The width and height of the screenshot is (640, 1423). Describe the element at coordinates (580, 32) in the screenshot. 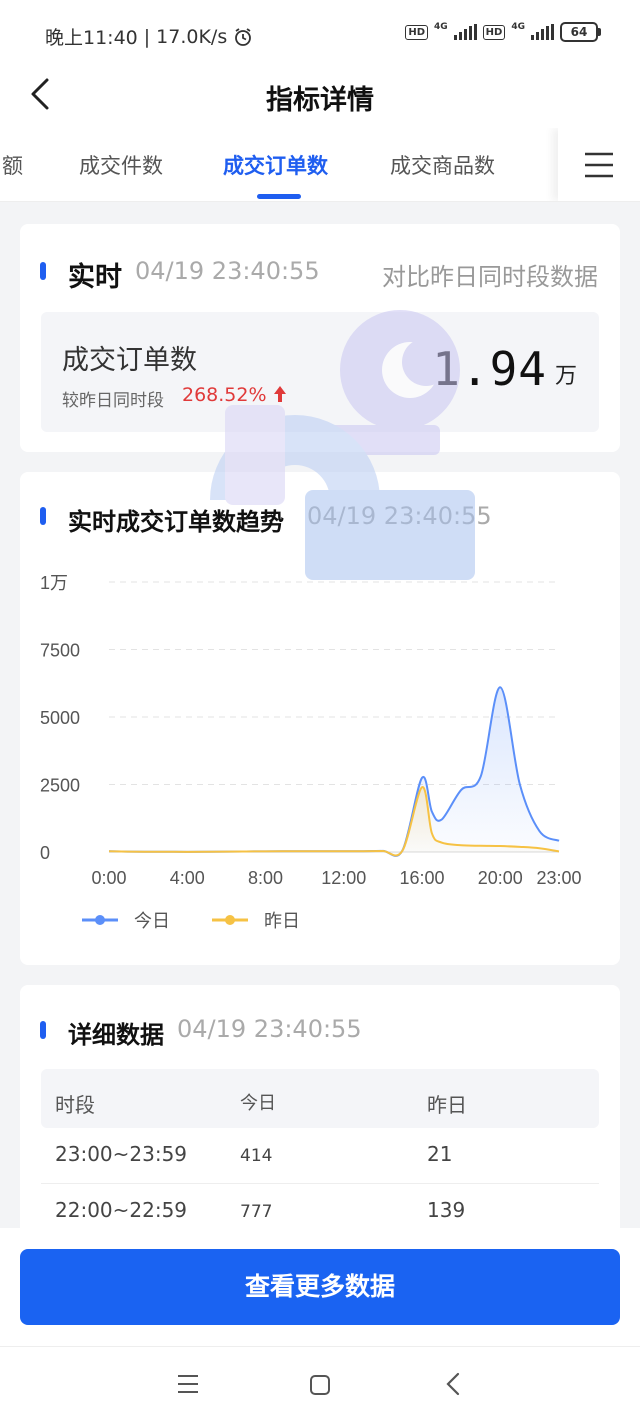

I see `battery-icon: 64` at that location.